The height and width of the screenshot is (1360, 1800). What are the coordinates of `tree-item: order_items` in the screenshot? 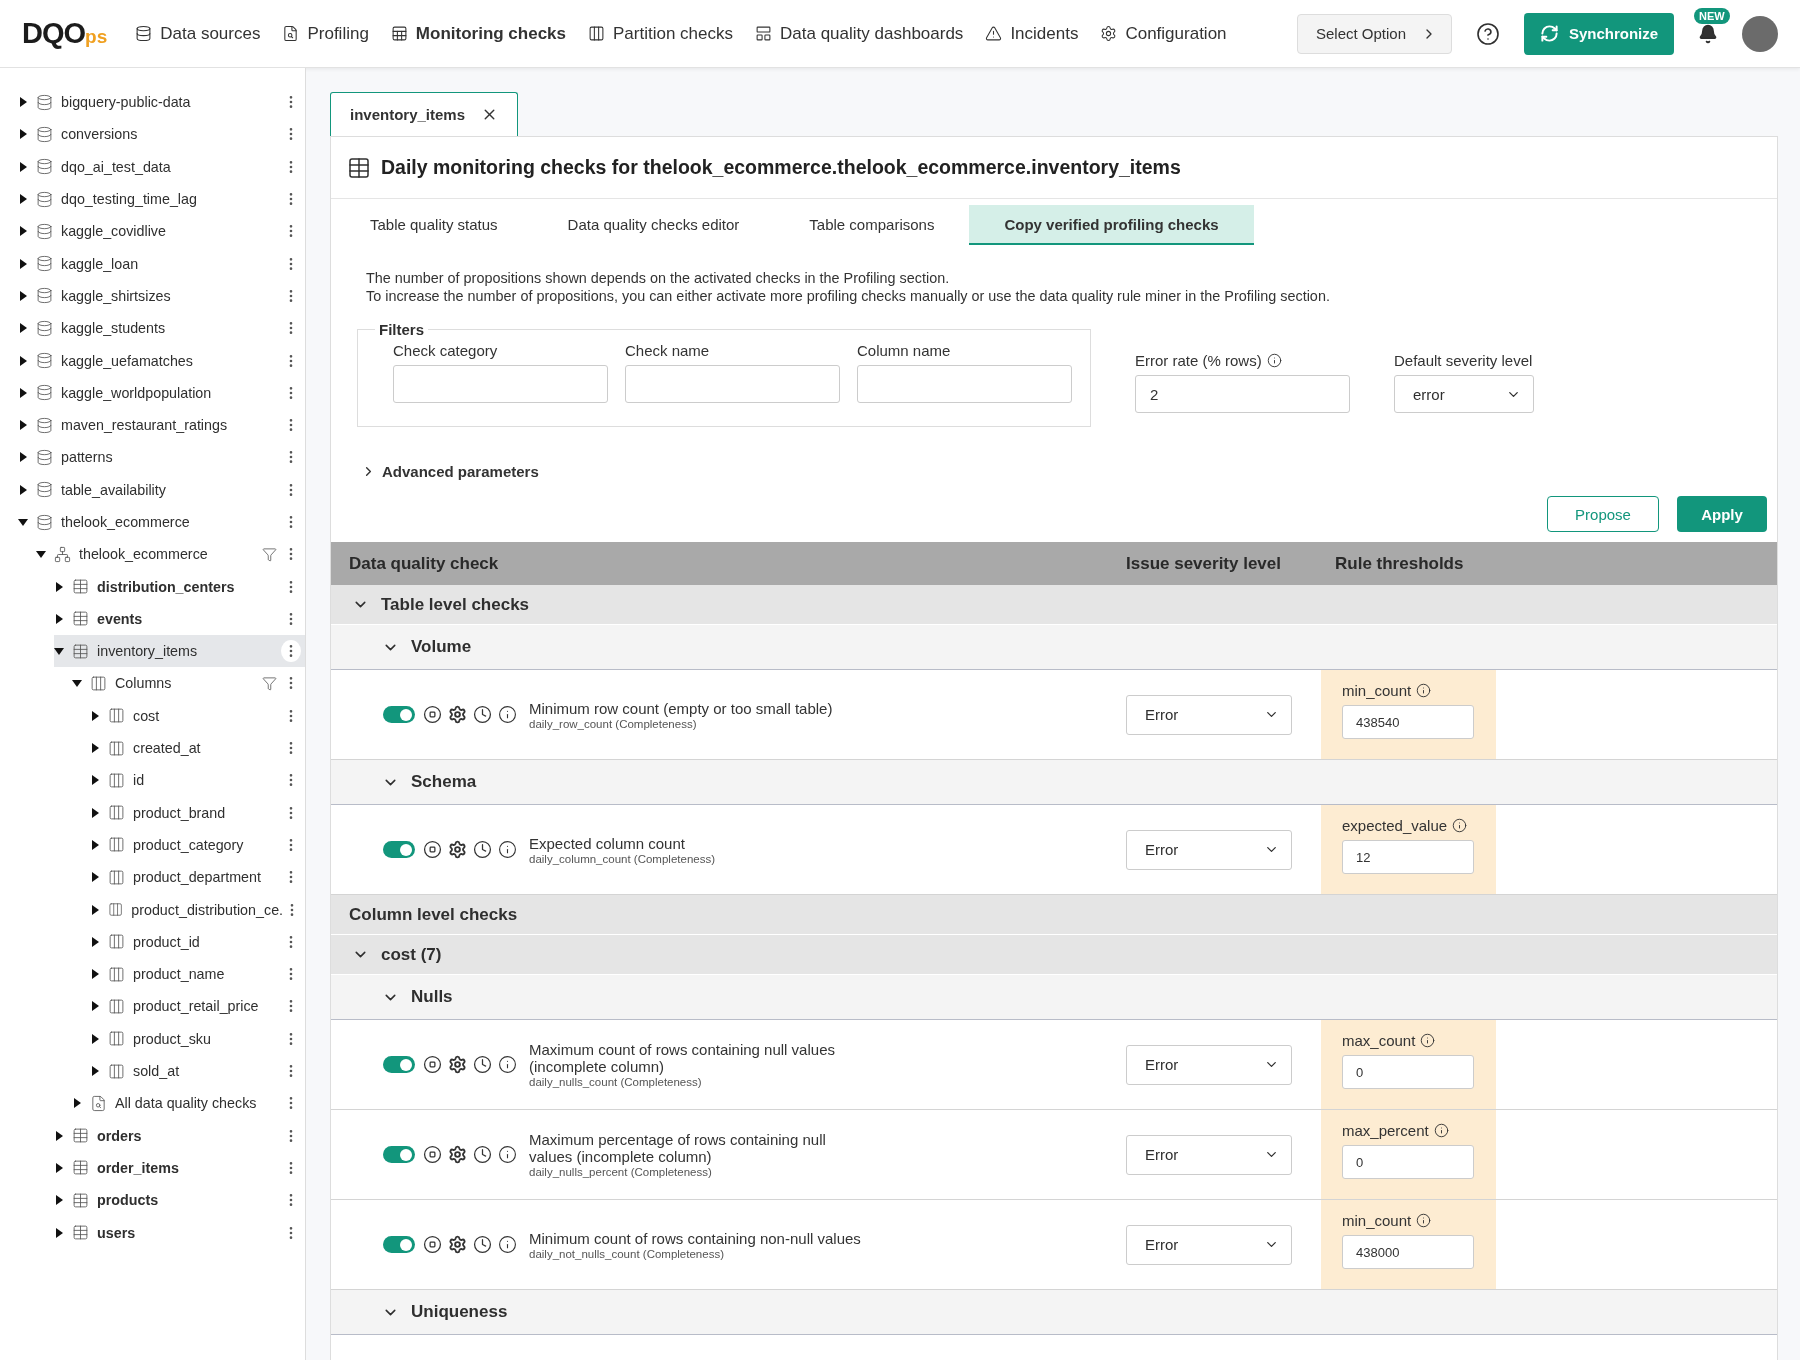 It's located at (179, 1168).